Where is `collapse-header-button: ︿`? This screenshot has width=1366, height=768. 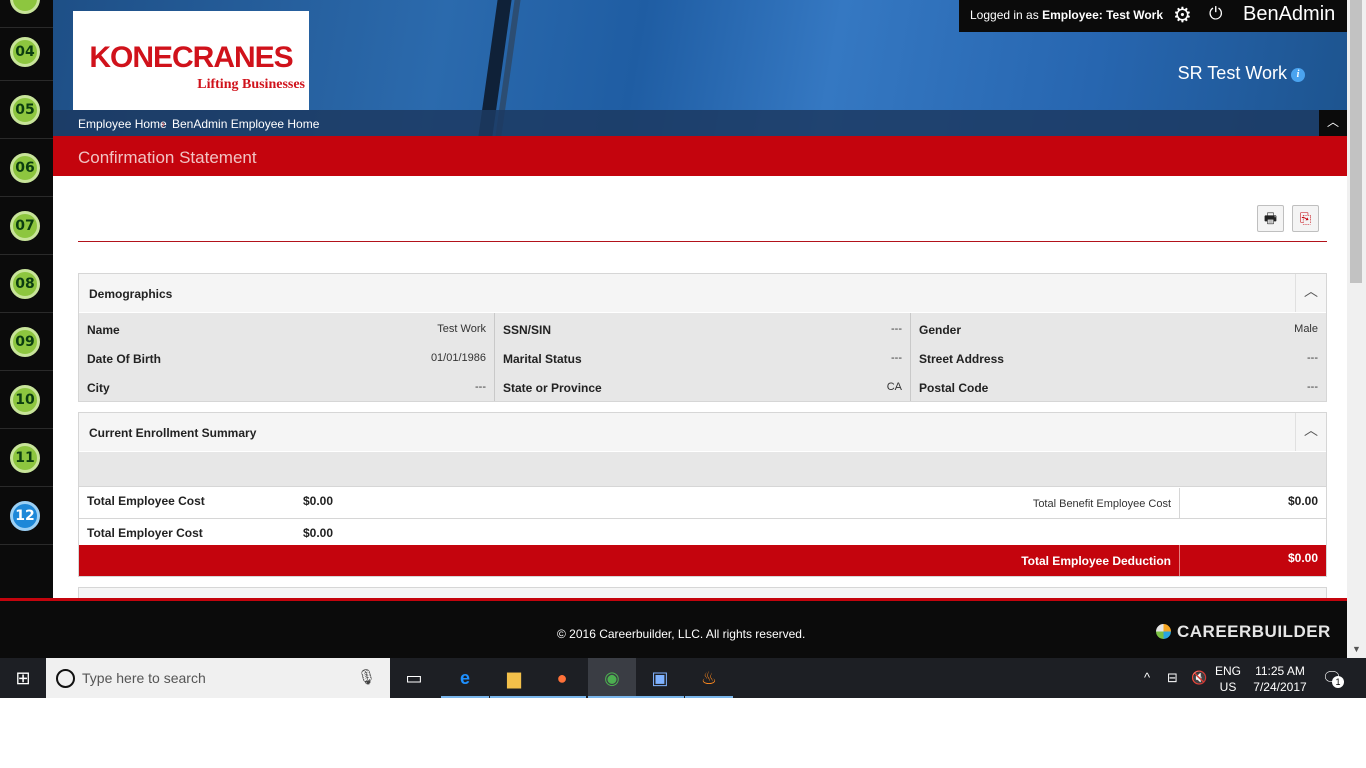
collapse-header-button: ︿ is located at coordinates (1333, 123).